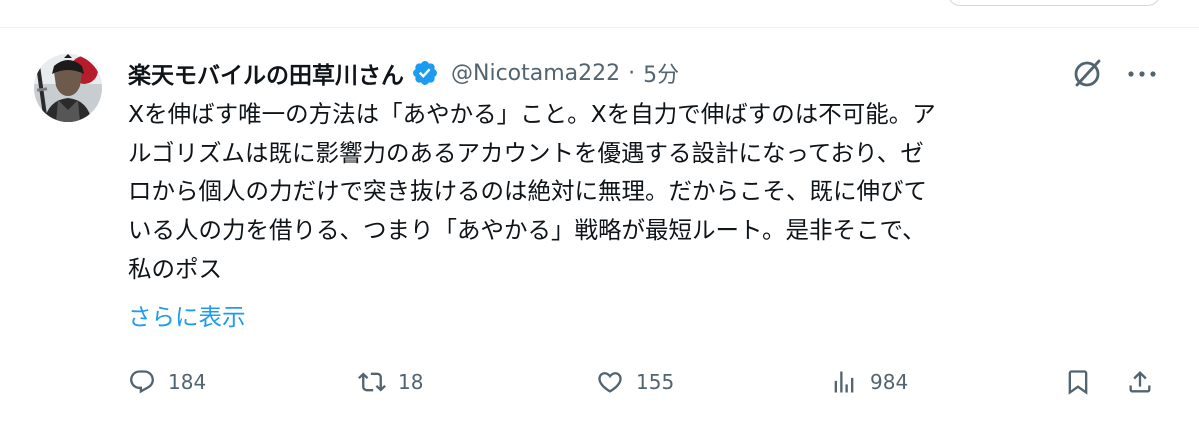  I want to click on top-divider, so click(599, 27).